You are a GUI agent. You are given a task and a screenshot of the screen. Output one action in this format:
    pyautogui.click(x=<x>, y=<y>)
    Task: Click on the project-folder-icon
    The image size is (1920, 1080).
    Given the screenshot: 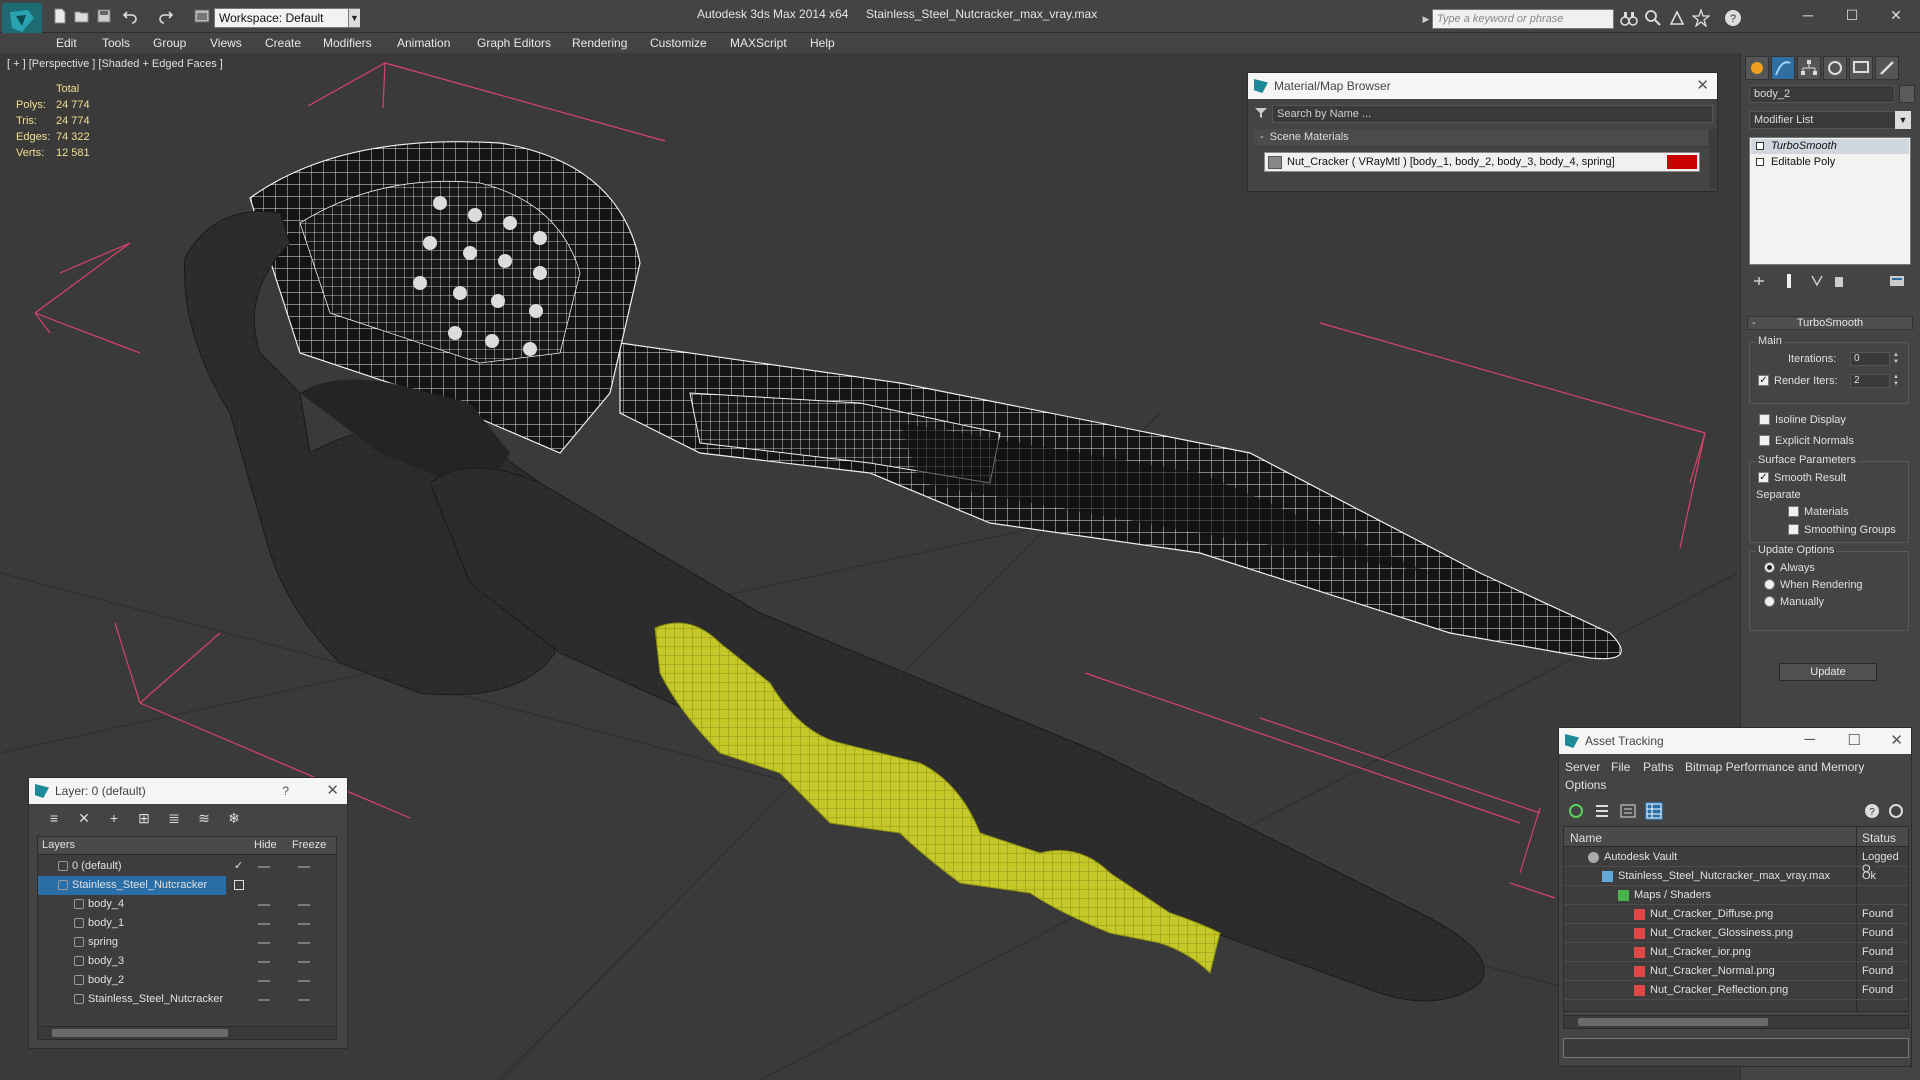 What is the action you would take?
    pyautogui.click(x=202, y=16)
    